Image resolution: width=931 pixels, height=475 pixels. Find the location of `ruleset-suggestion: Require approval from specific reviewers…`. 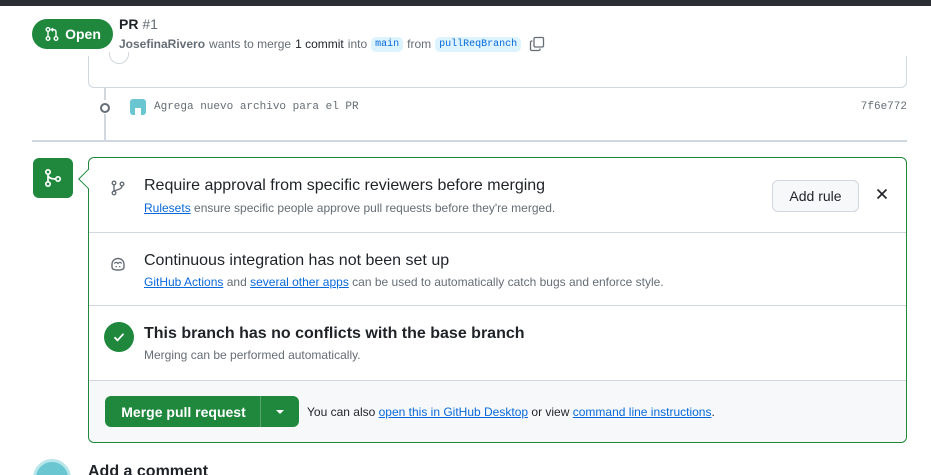

ruleset-suggestion: Require approval from specific reviewers… is located at coordinates (497, 195).